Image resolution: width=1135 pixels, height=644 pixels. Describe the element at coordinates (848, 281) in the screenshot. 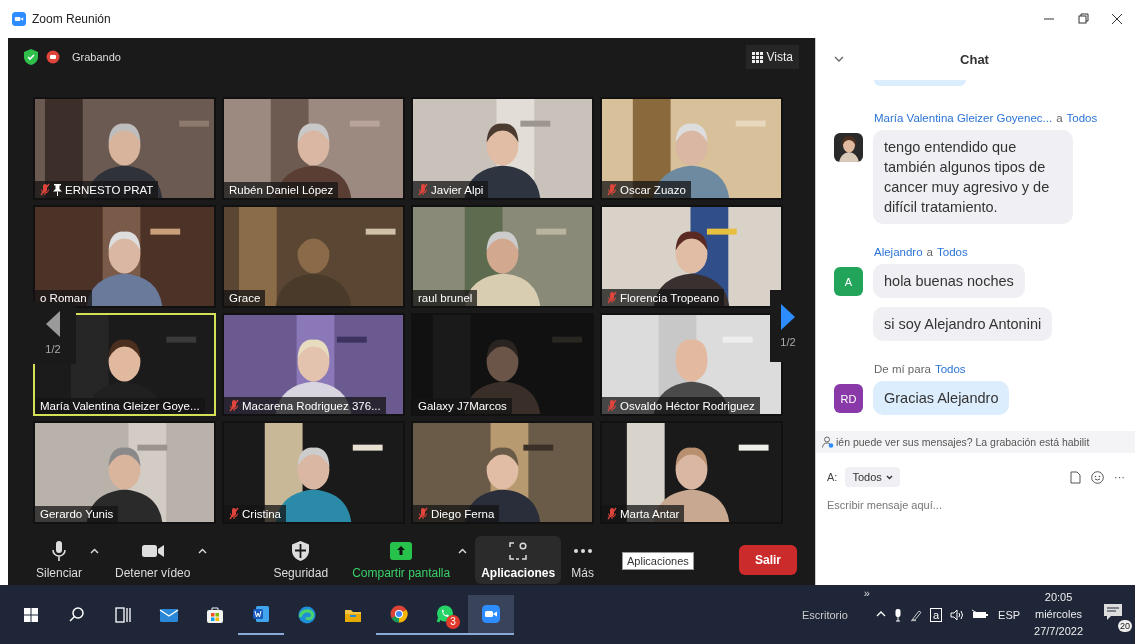

I see `avatar: A` at that location.